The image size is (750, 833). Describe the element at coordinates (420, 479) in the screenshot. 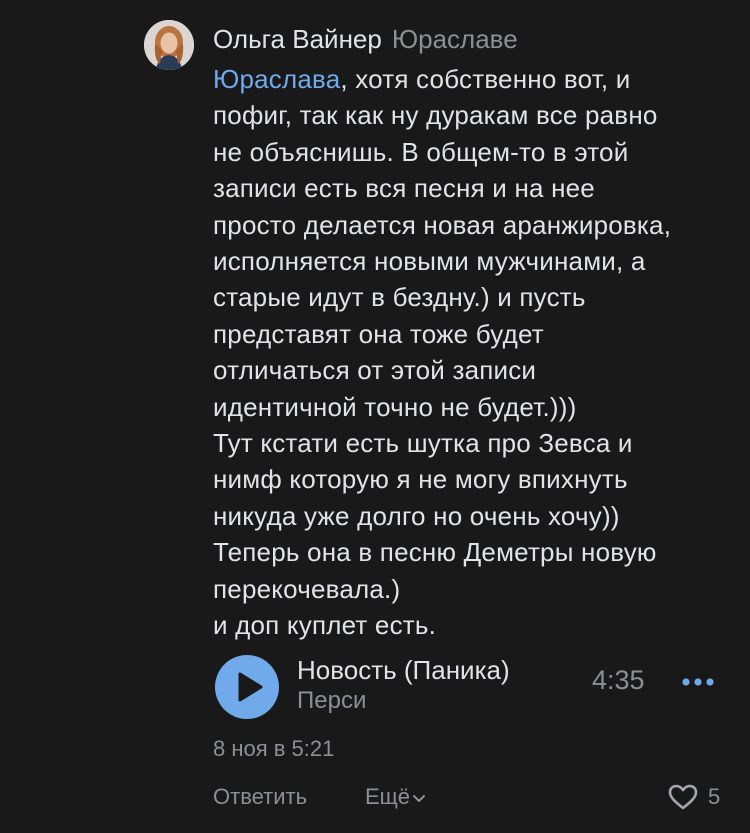

I see `comment-text-line: нимф которую я не могу впихнуть` at that location.